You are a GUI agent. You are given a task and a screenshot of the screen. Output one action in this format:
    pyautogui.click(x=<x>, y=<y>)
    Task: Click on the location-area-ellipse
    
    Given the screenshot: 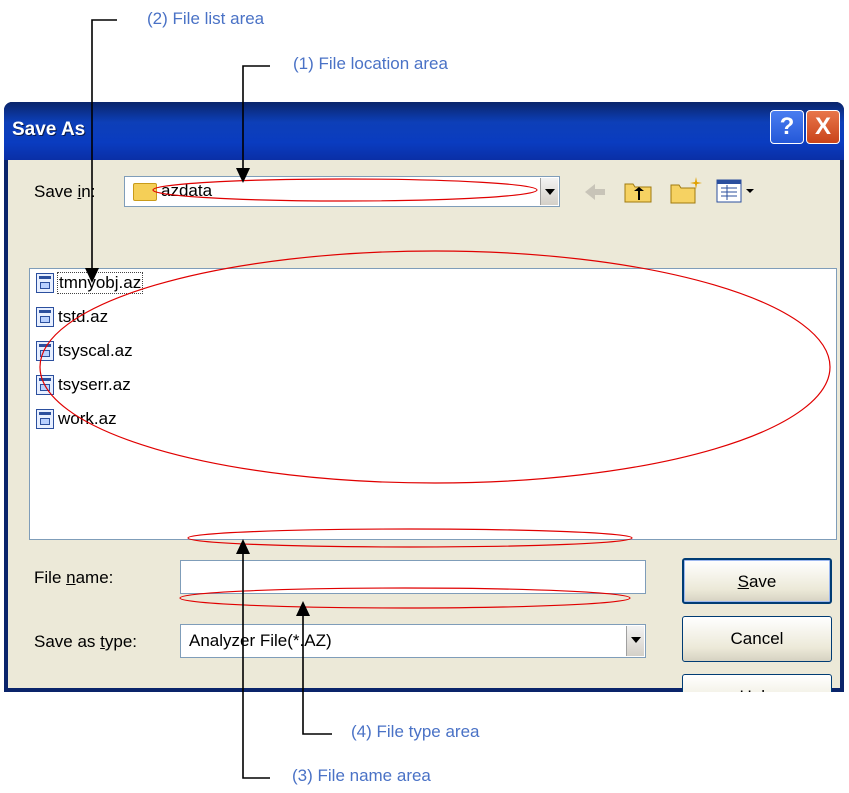 What is the action you would take?
    pyautogui.click(x=345, y=190)
    